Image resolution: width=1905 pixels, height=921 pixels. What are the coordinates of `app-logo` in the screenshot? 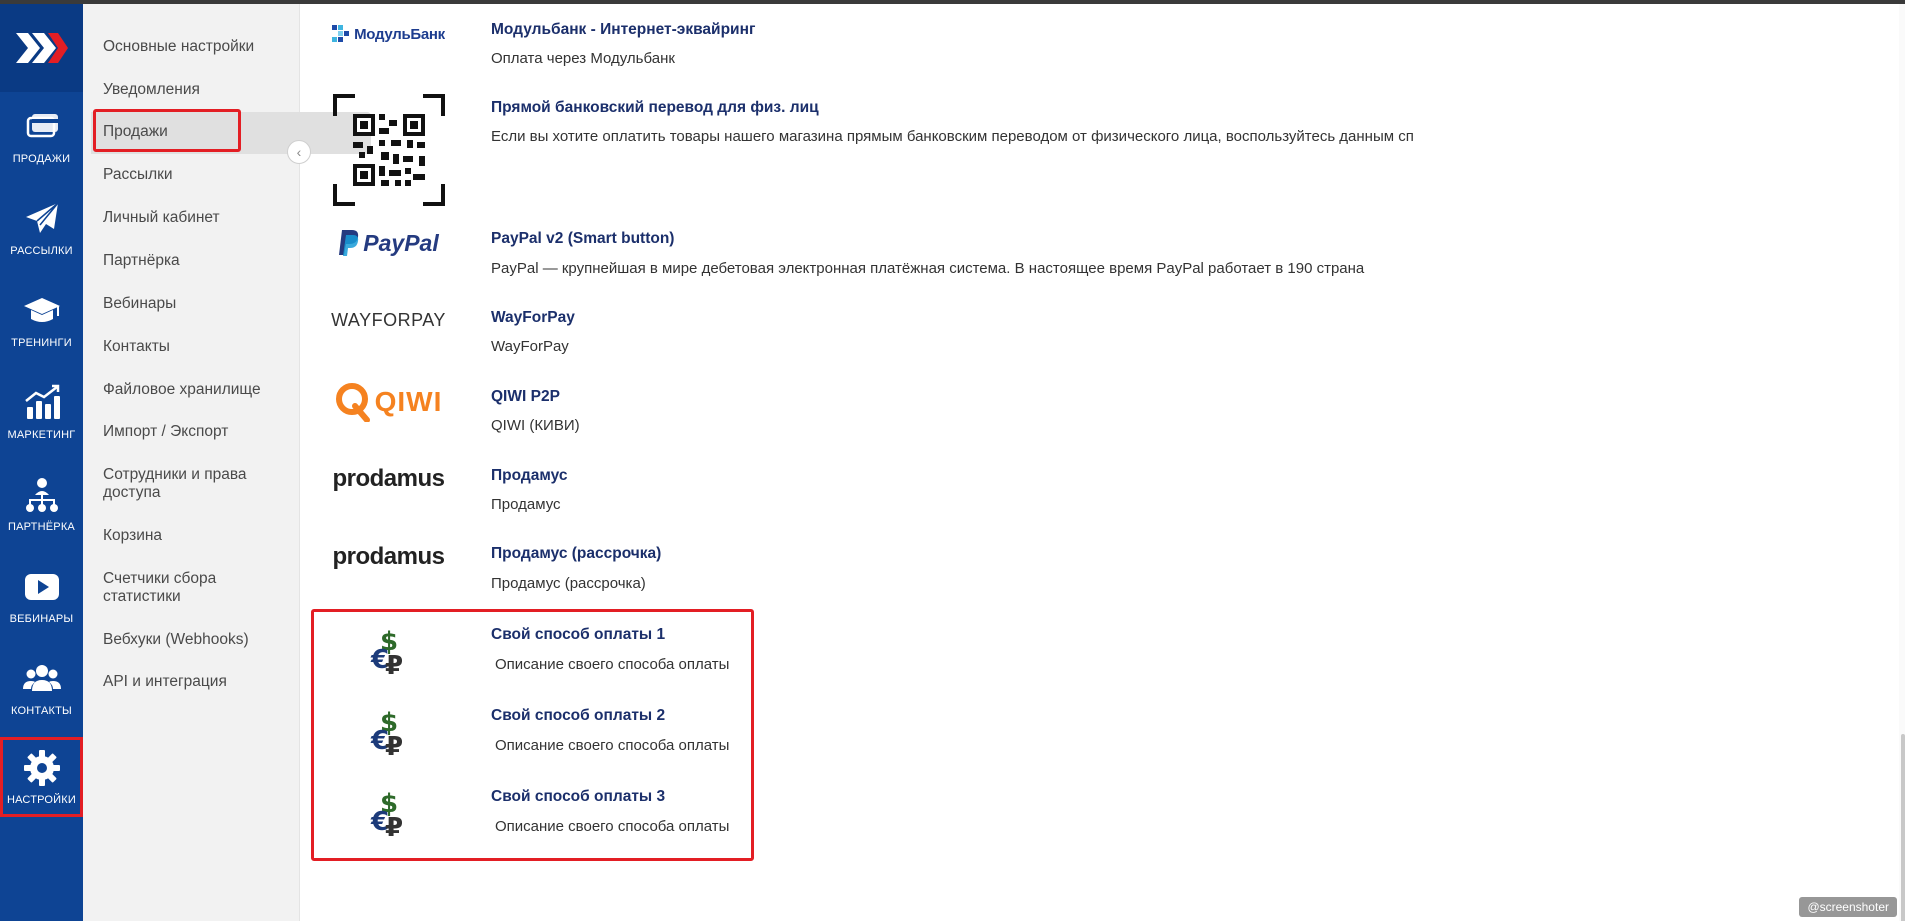 It's located at (41, 48).